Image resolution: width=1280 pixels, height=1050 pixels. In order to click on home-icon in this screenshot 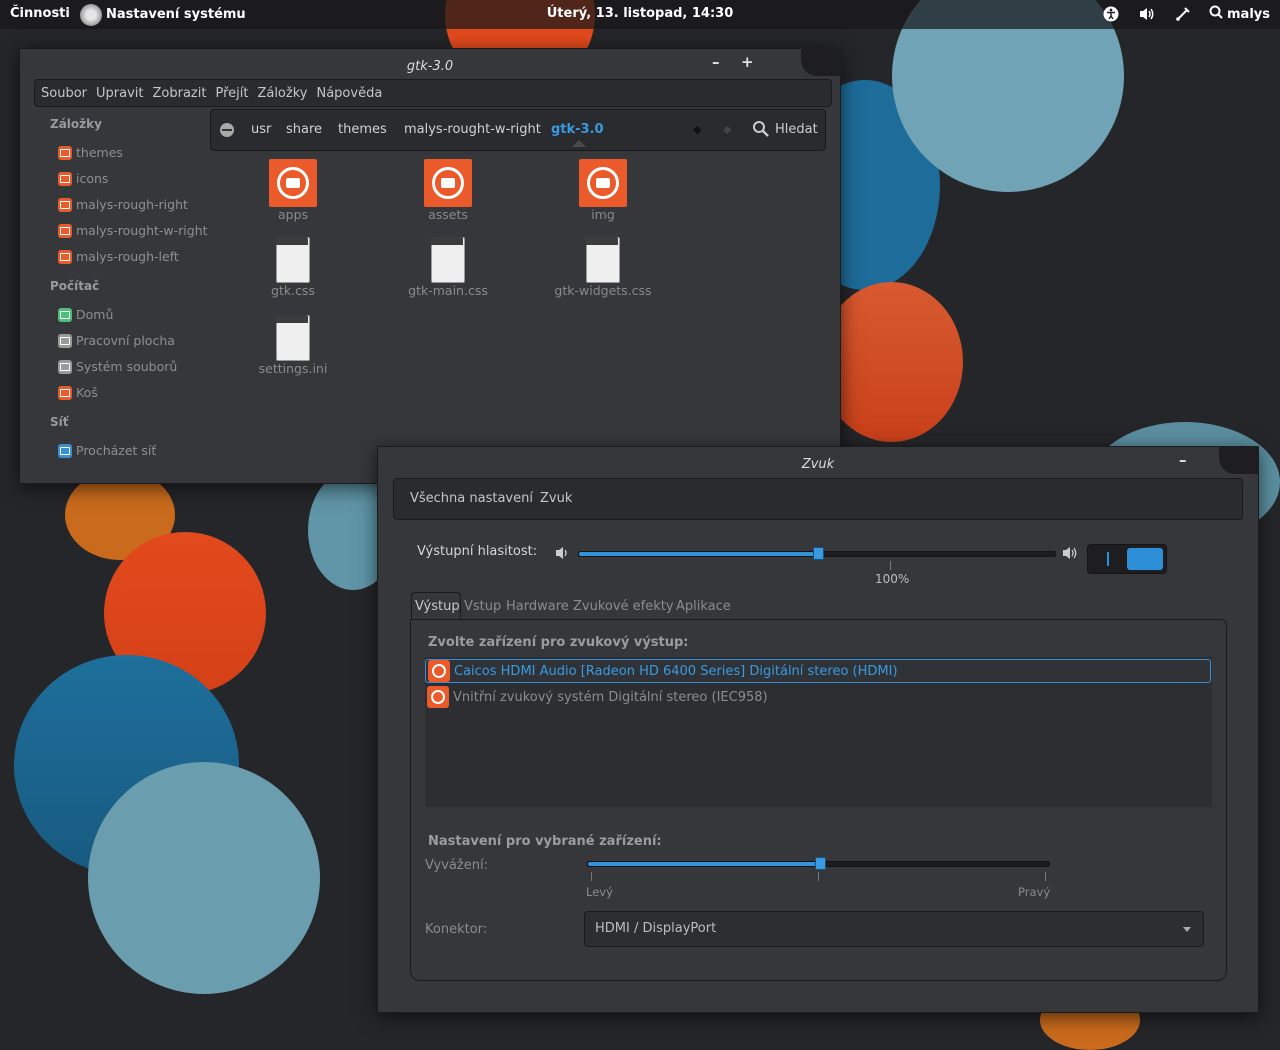, I will do `click(65, 314)`.